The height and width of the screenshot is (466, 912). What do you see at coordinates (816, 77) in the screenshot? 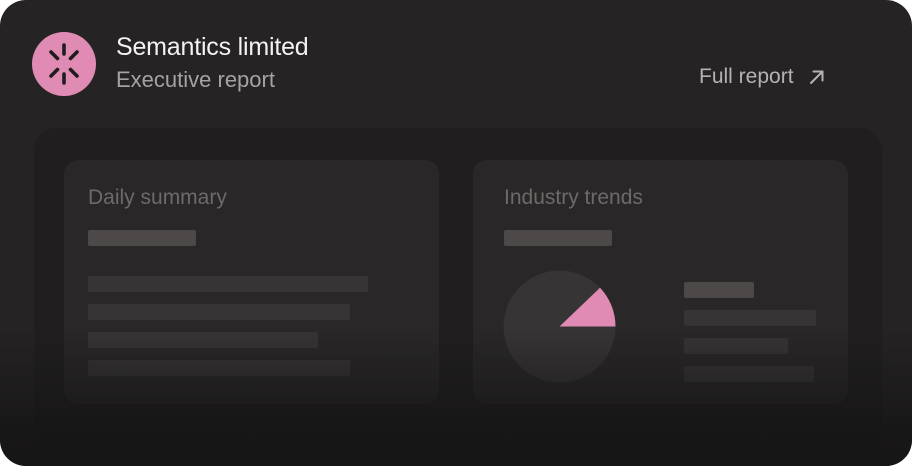
I see `arrow-up-right-icon` at bounding box center [816, 77].